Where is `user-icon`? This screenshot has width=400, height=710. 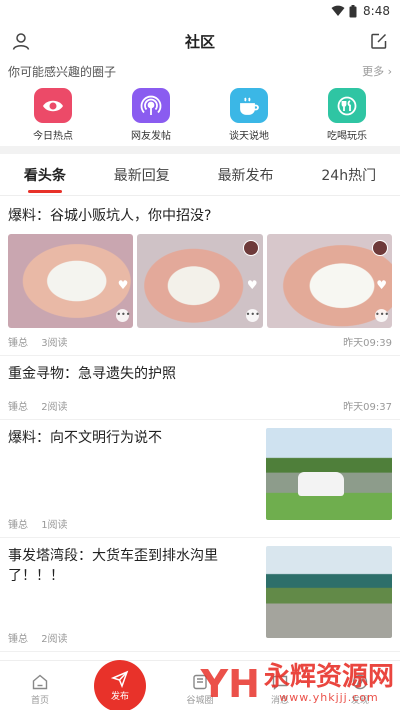 user-icon is located at coordinates (21, 41).